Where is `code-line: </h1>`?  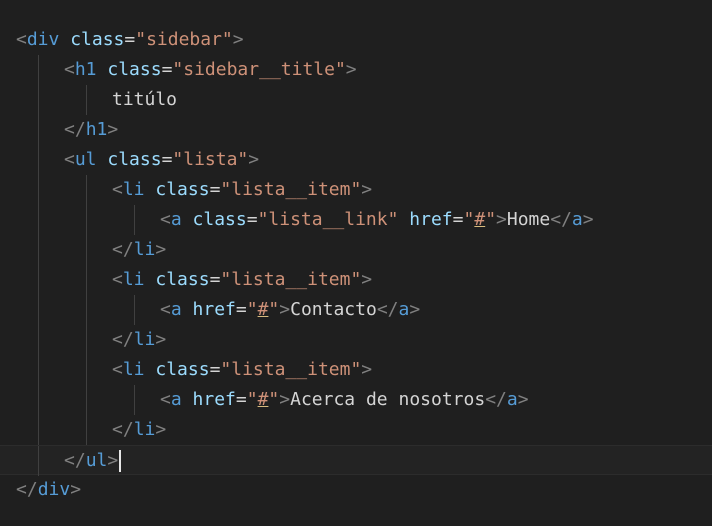 code-line: </h1> is located at coordinates (356, 130).